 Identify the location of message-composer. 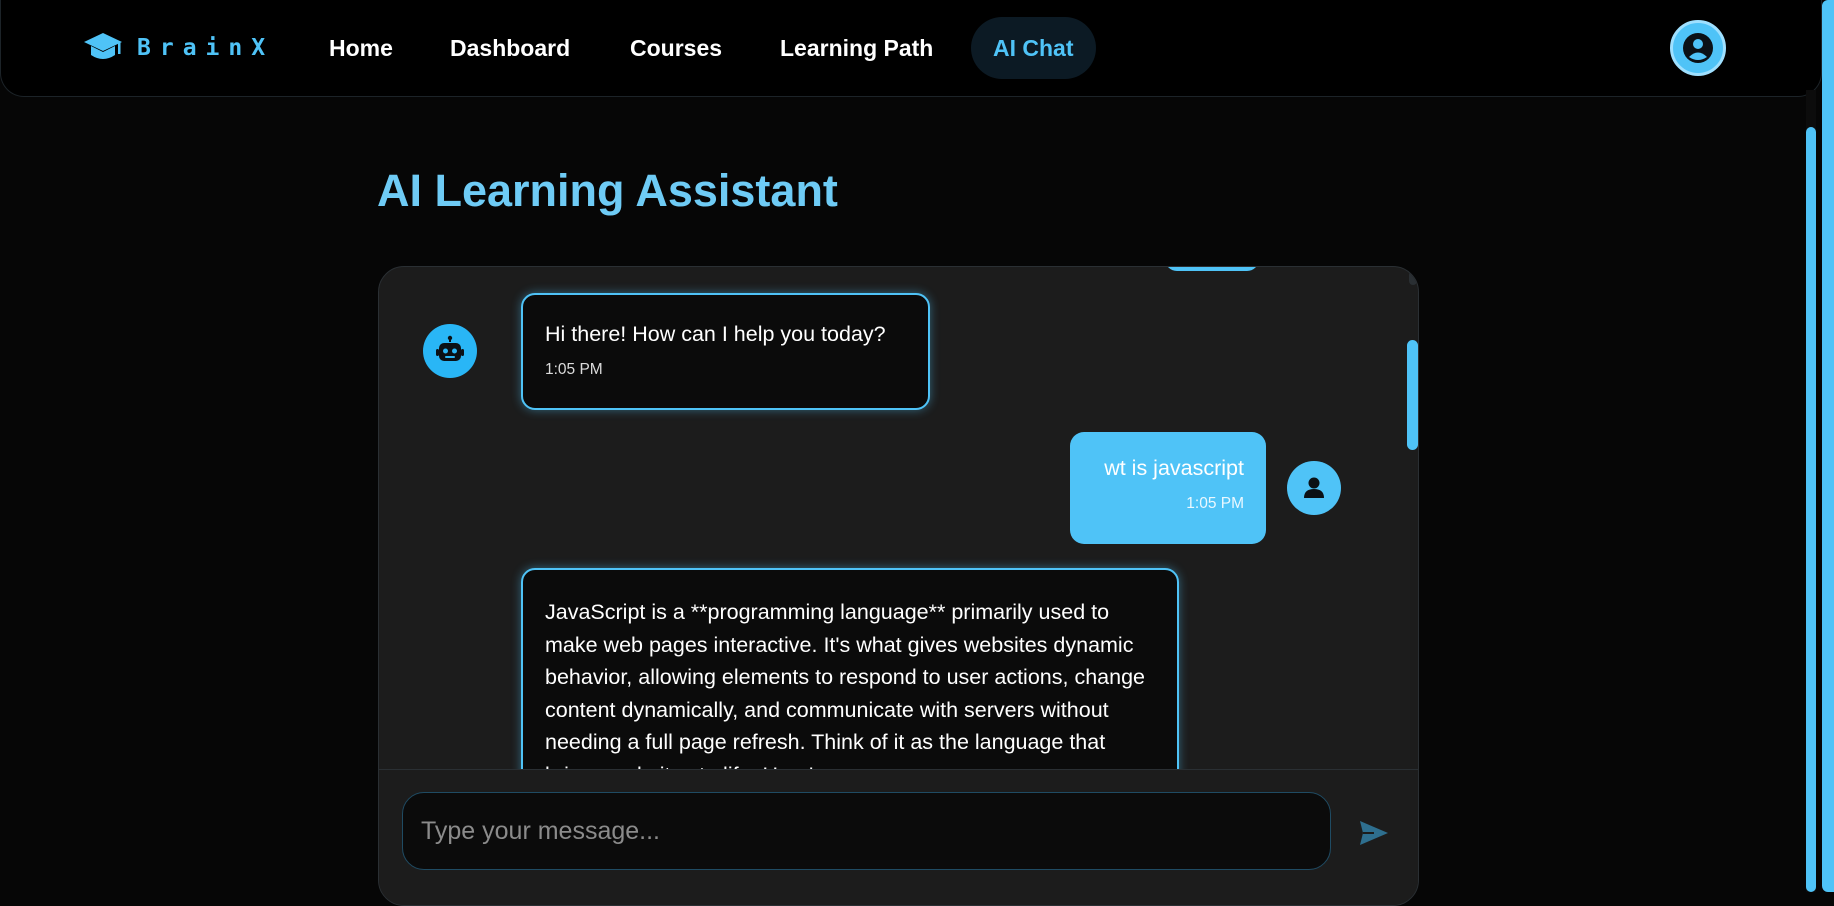
(898, 837).